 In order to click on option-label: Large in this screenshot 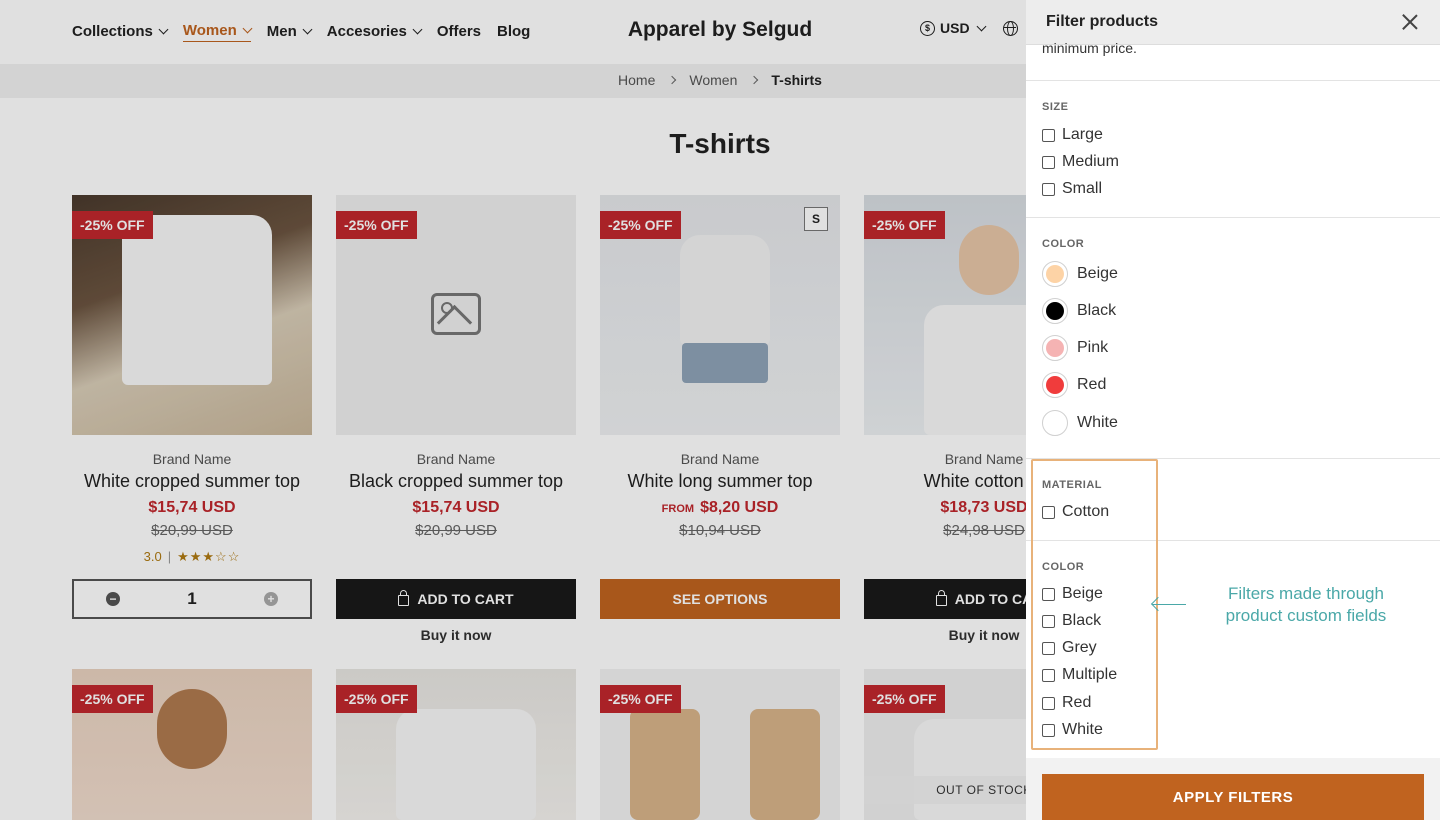, I will do `click(1082, 134)`.